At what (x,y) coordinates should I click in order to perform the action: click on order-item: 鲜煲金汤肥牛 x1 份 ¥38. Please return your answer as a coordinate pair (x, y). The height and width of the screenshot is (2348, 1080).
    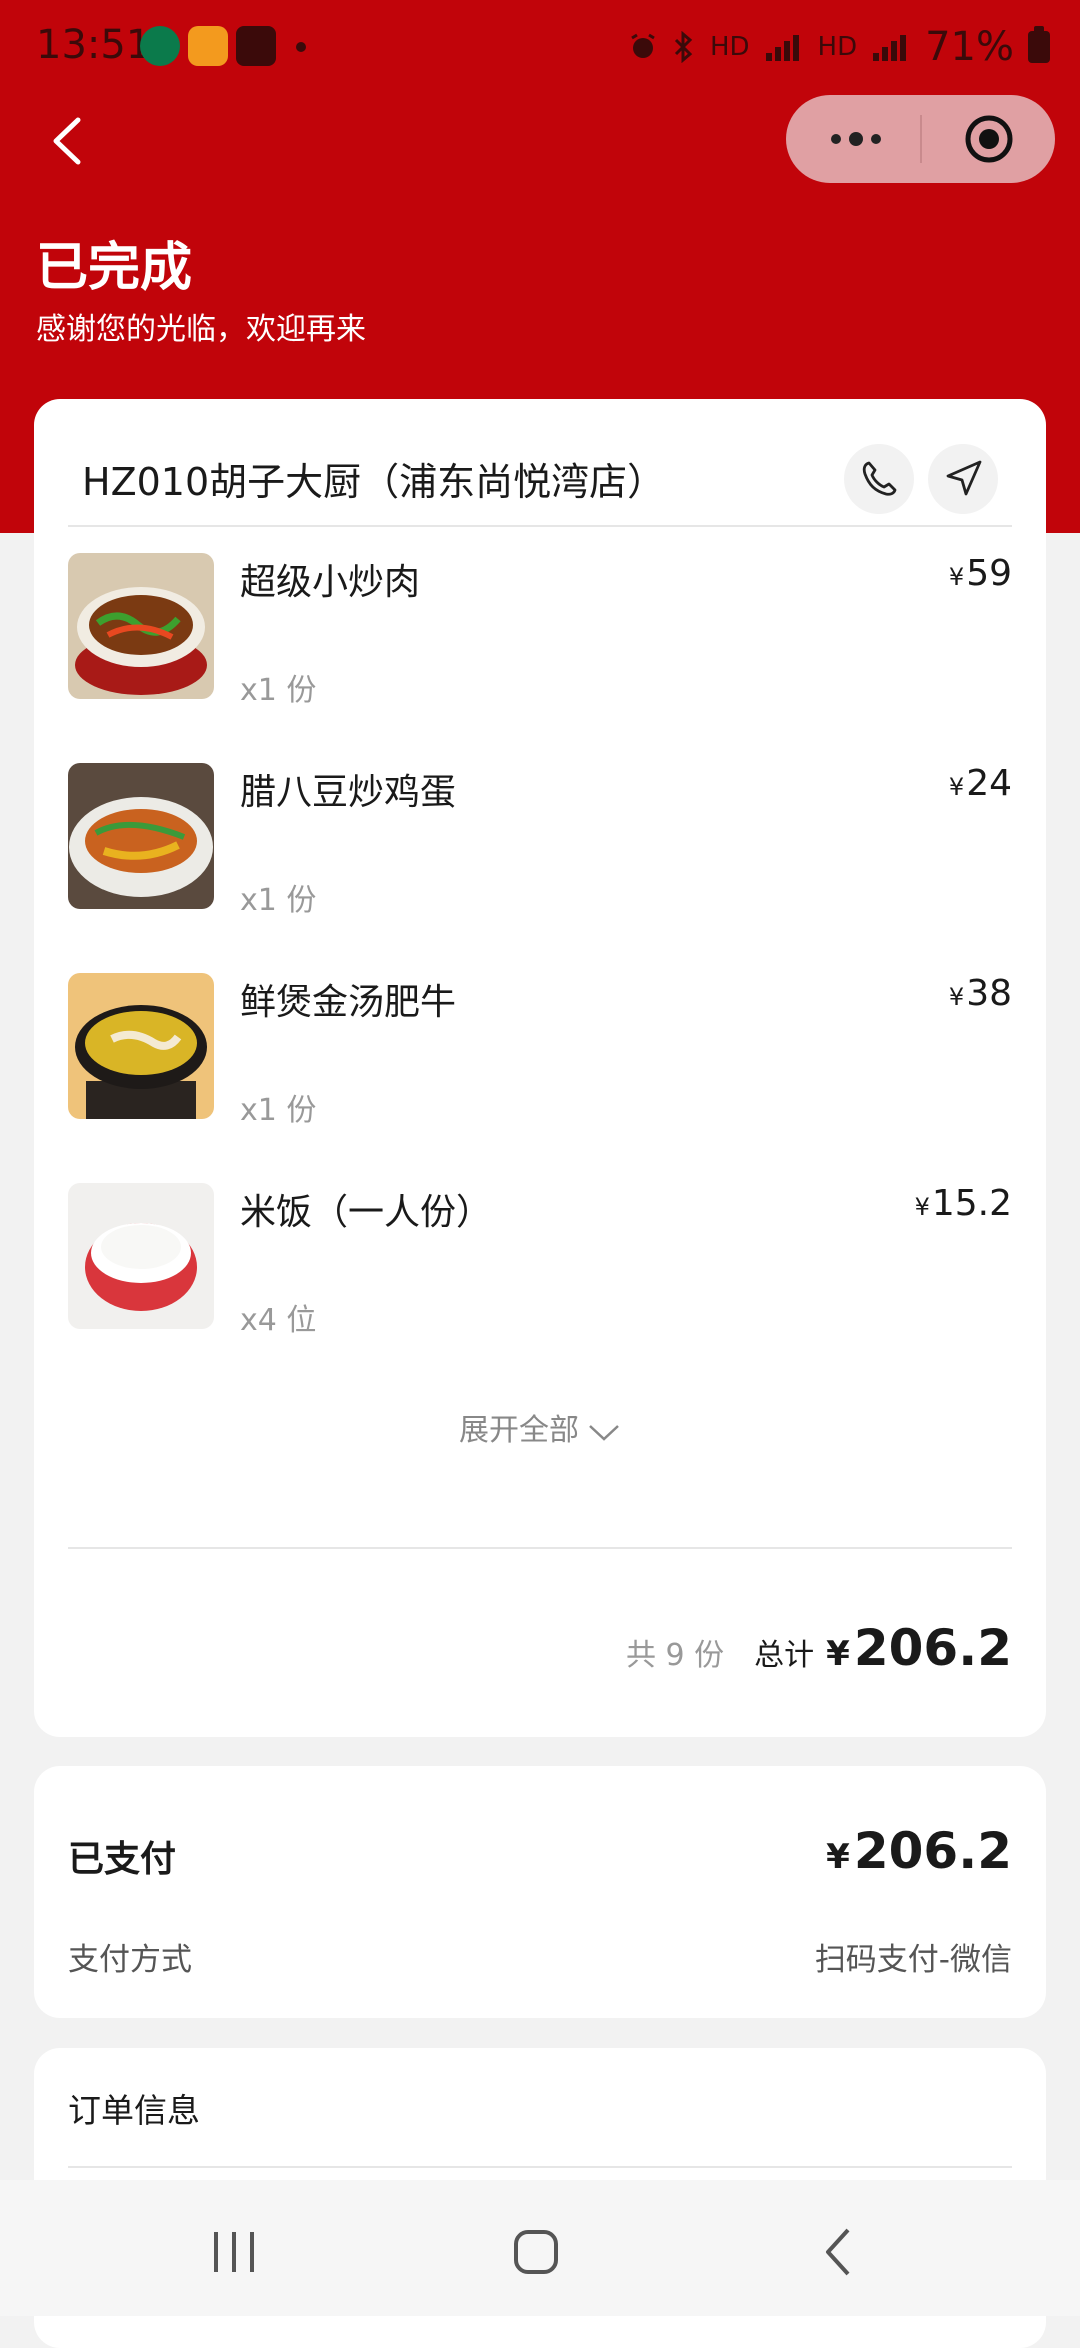
    Looking at the image, I should click on (540, 1050).